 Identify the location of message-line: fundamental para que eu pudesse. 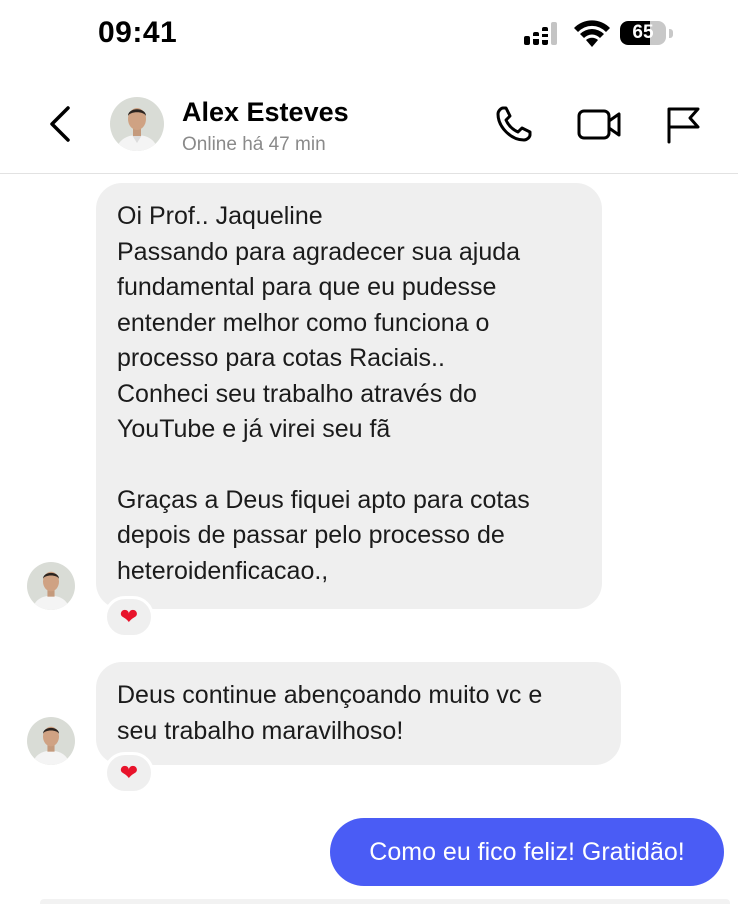
(307, 287).